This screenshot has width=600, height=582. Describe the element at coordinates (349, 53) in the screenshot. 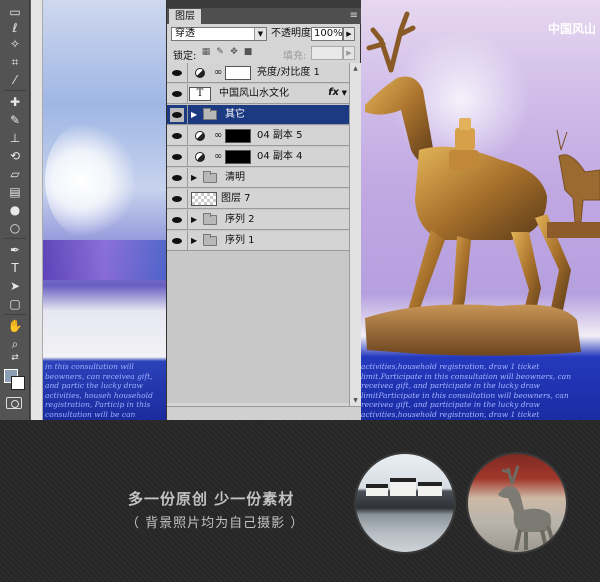

I see `fill-slider-arrow-icon: ▶` at that location.